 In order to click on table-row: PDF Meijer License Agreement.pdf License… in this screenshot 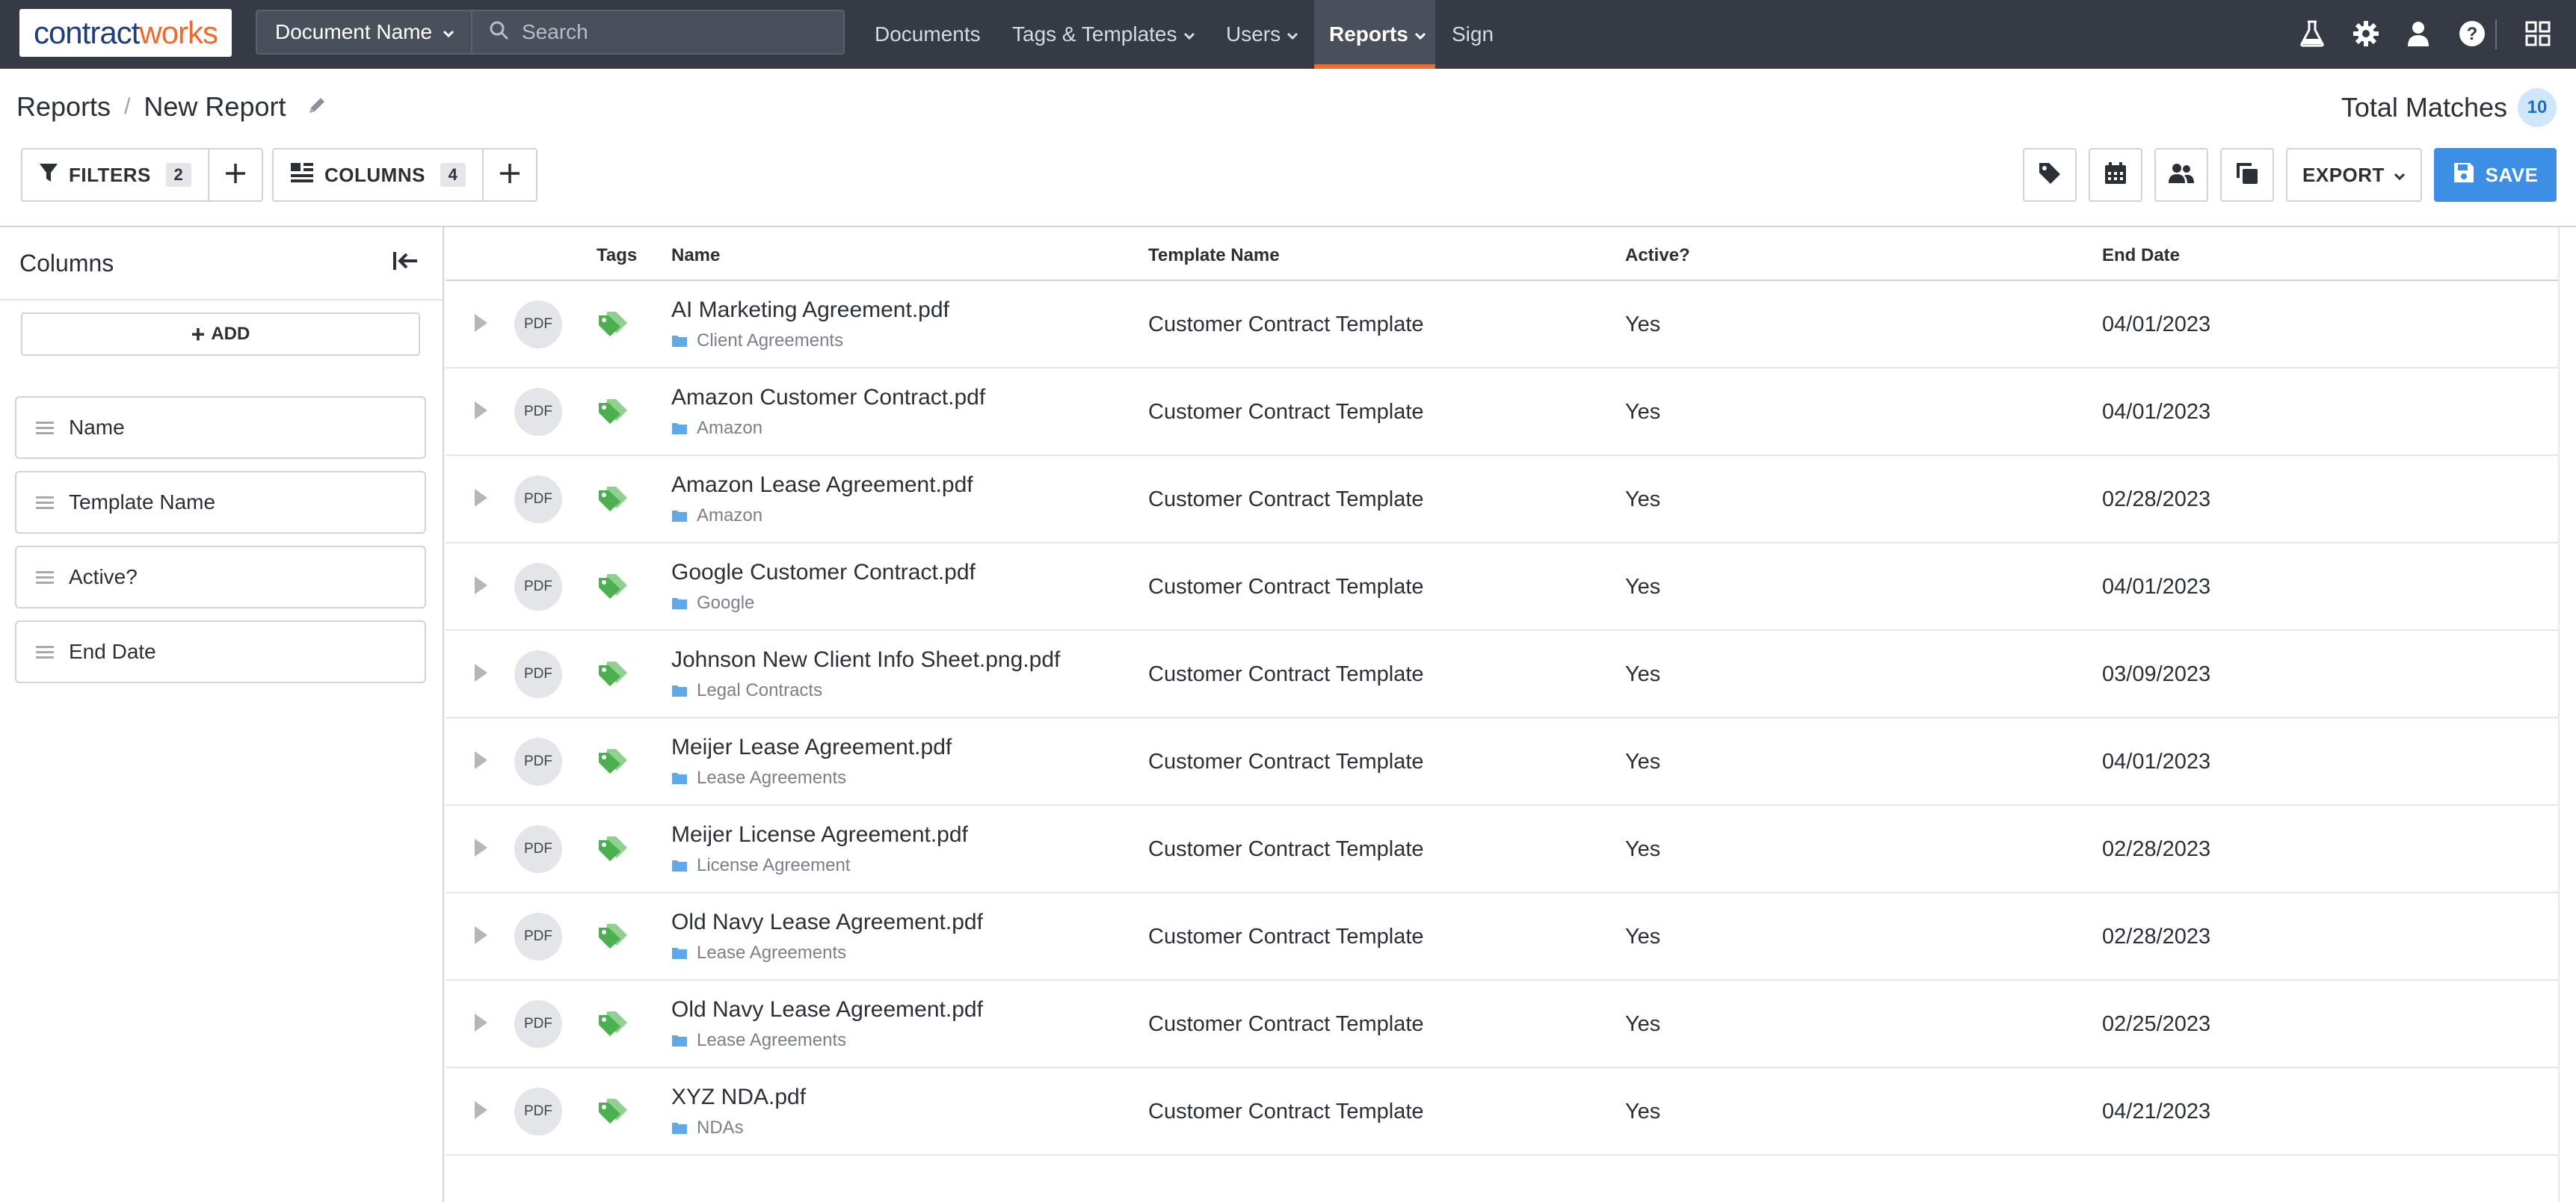, I will do `click(1502, 849)`.